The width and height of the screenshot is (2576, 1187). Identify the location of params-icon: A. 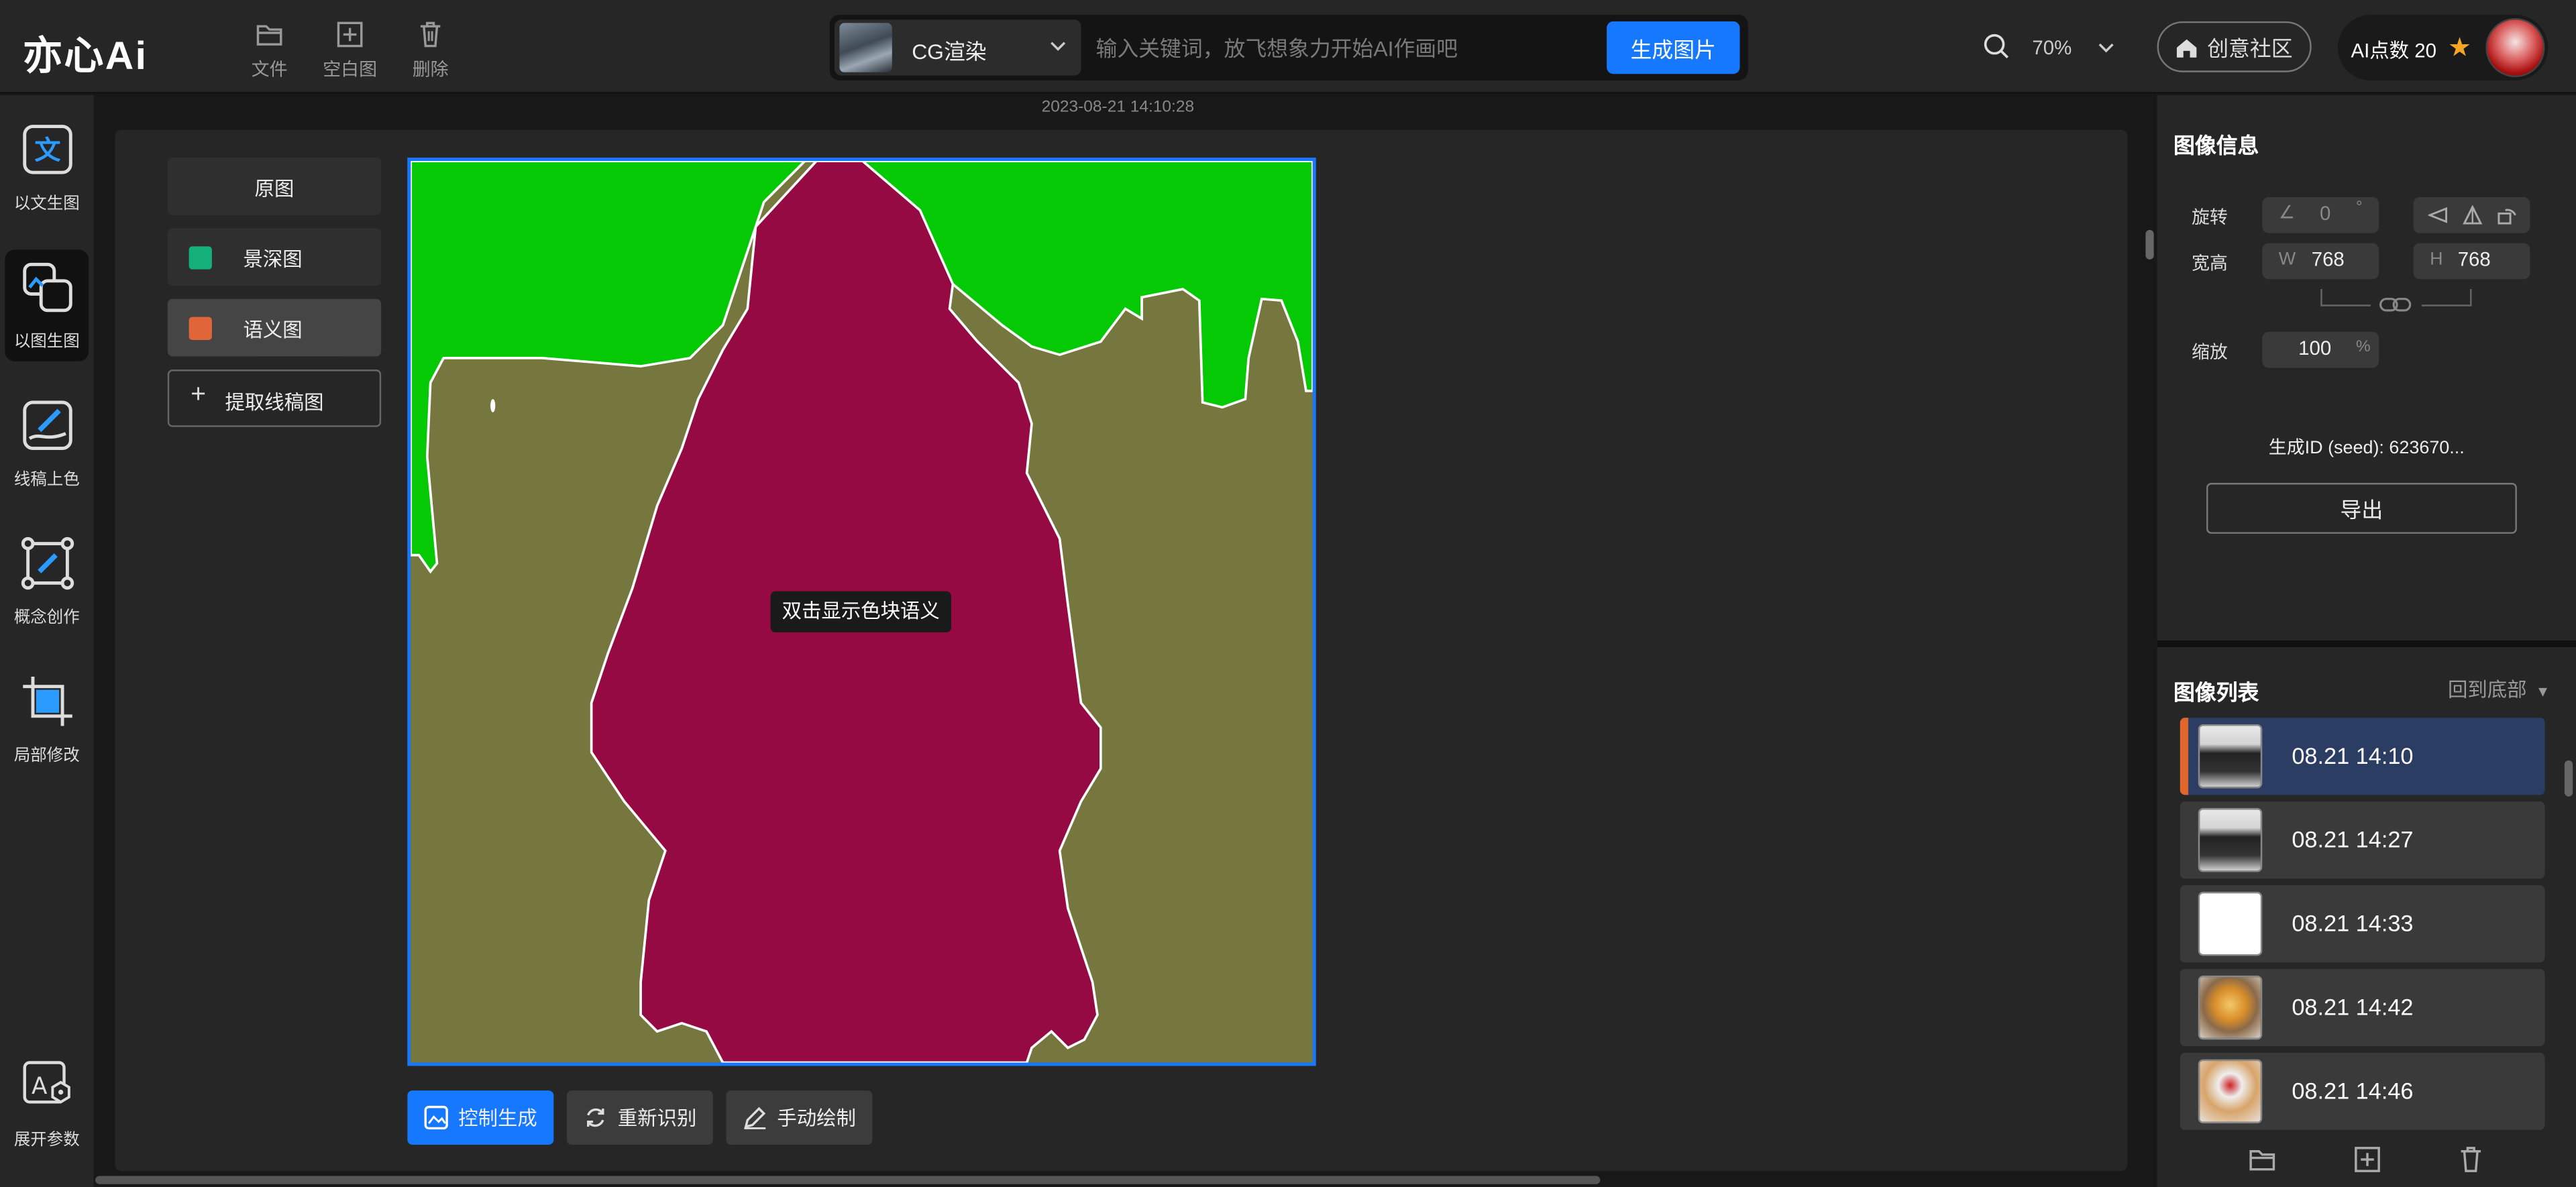
(46, 1083).